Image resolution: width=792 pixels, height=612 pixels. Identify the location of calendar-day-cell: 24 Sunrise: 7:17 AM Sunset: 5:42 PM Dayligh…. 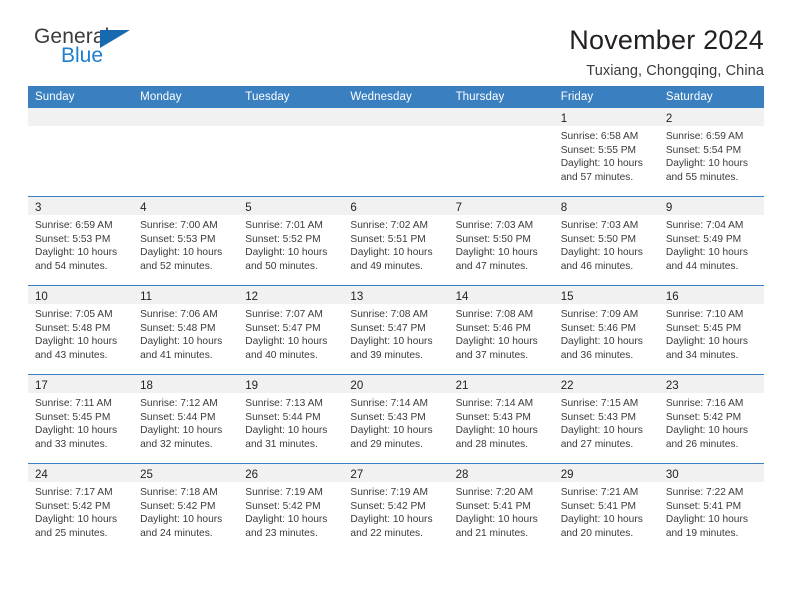
(81, 507).